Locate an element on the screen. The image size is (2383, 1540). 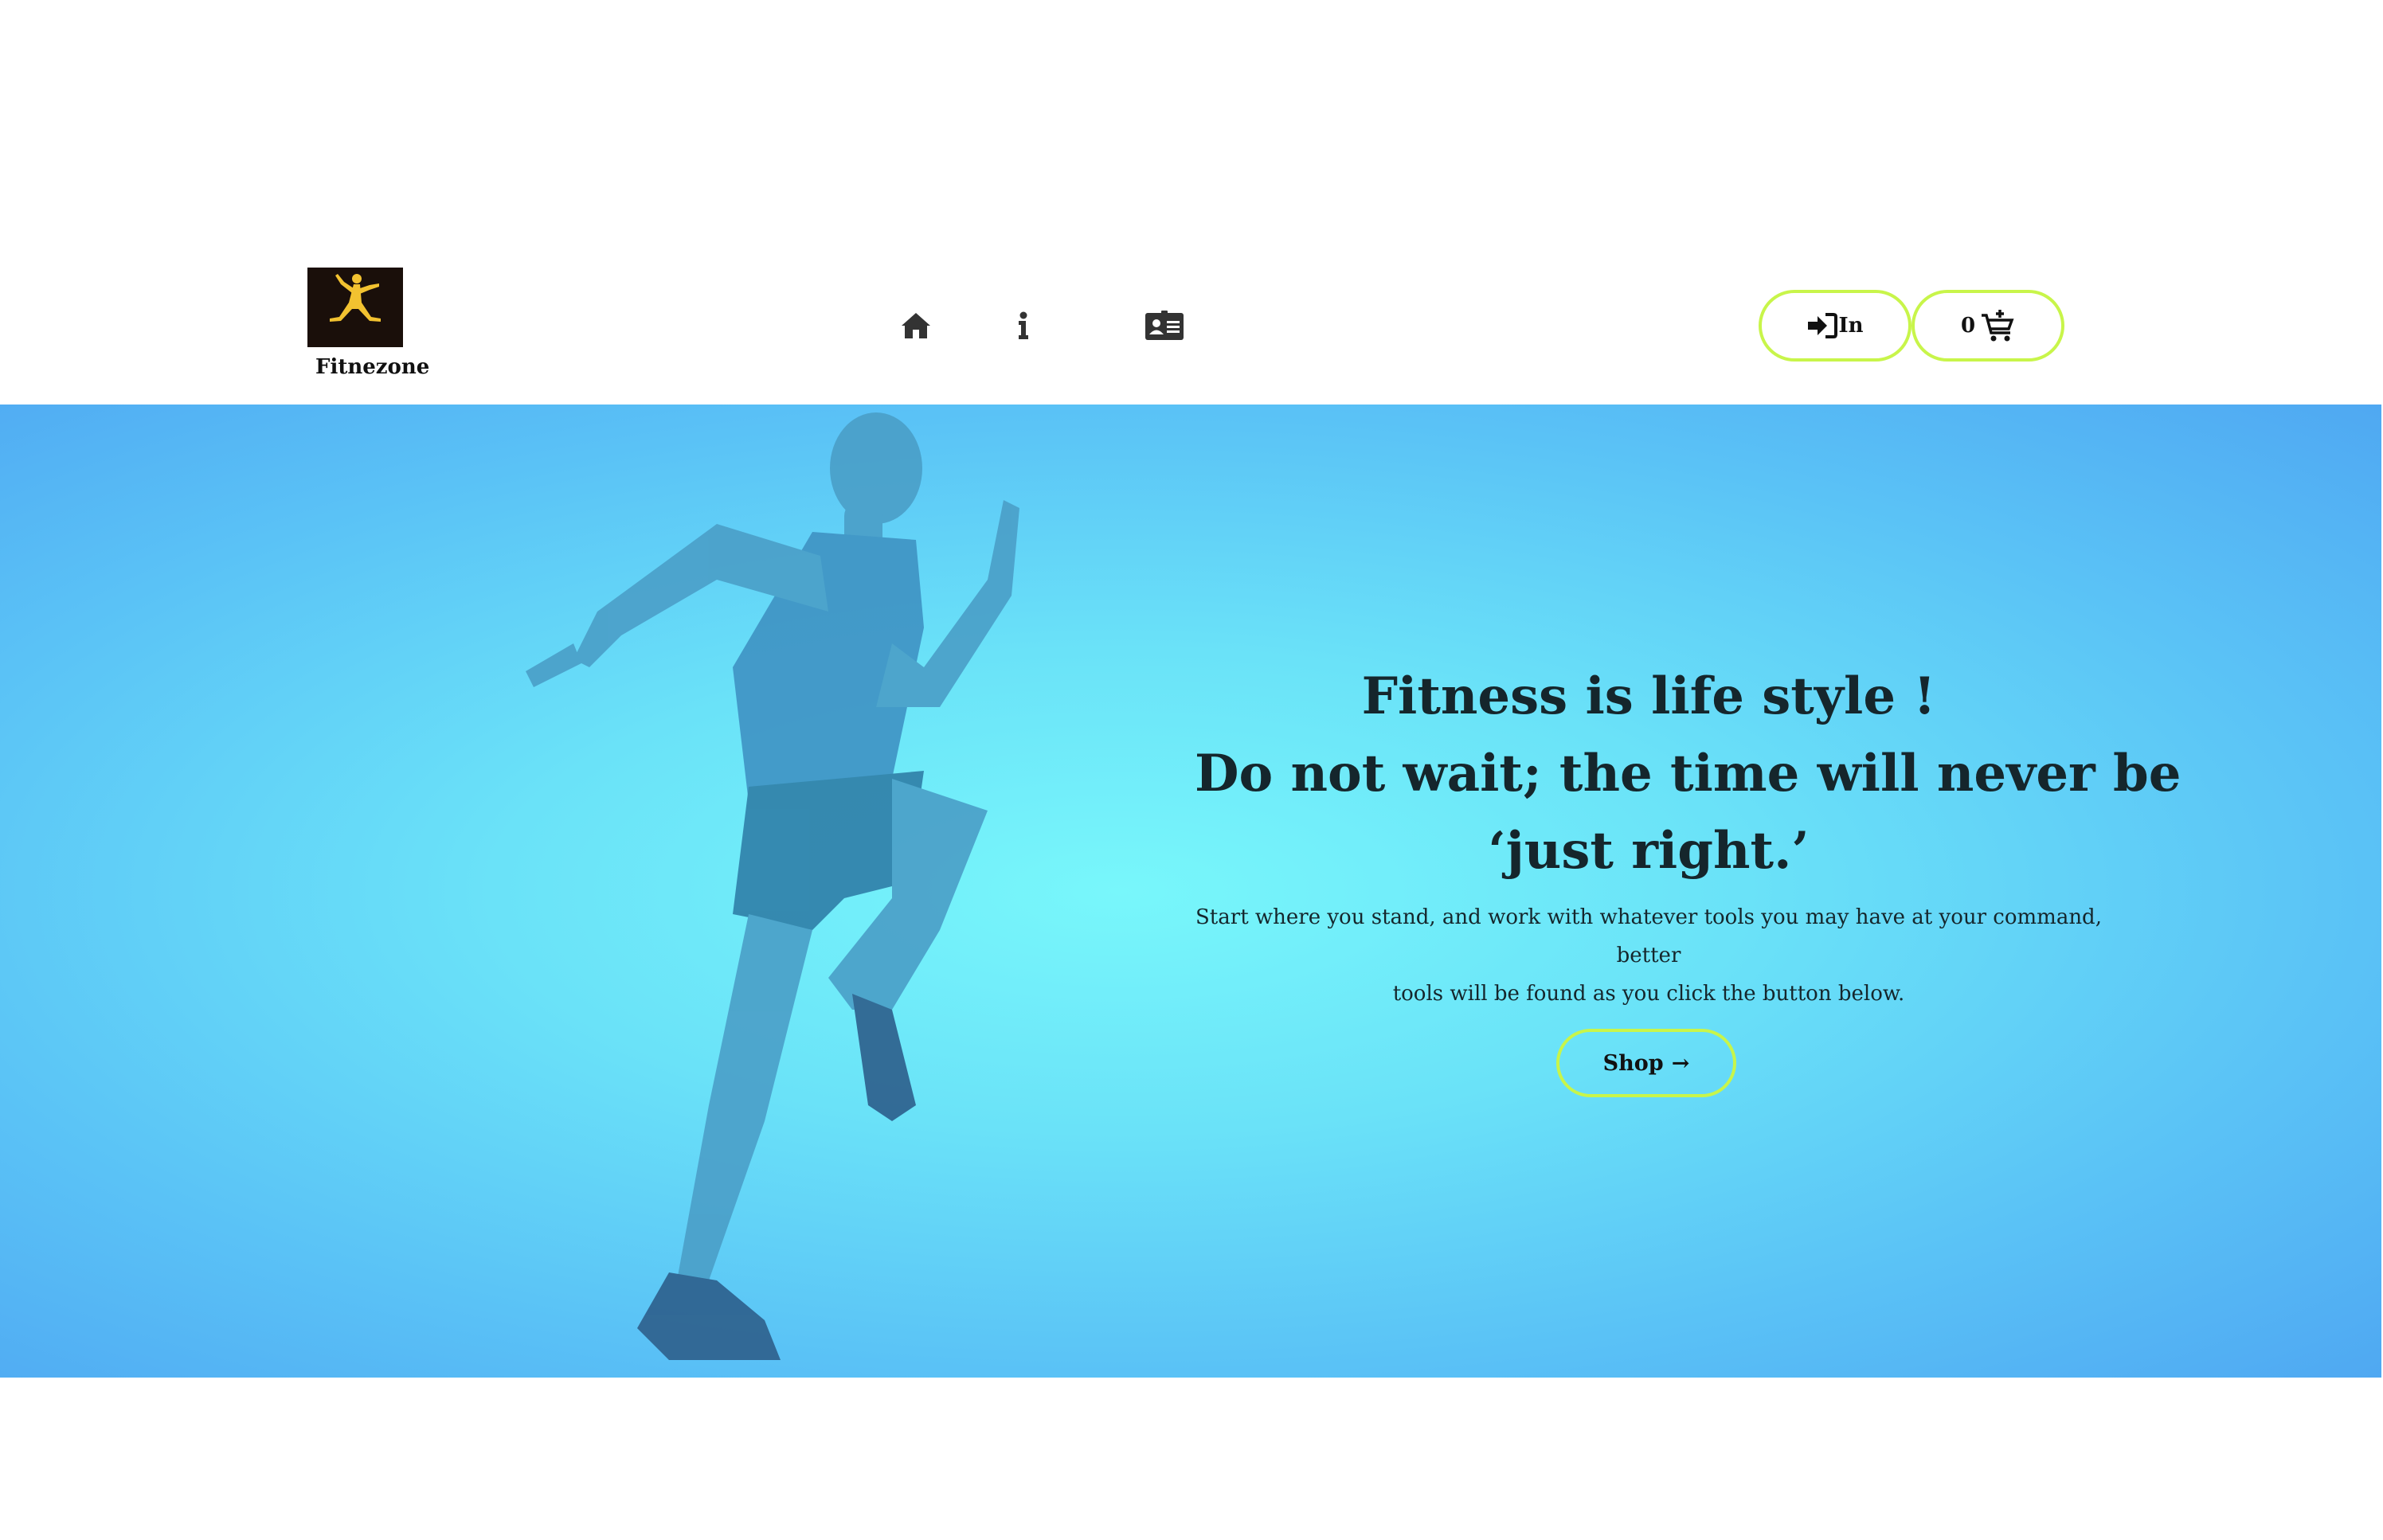
cart-count: 0 is located at coordinates (1968, 326).